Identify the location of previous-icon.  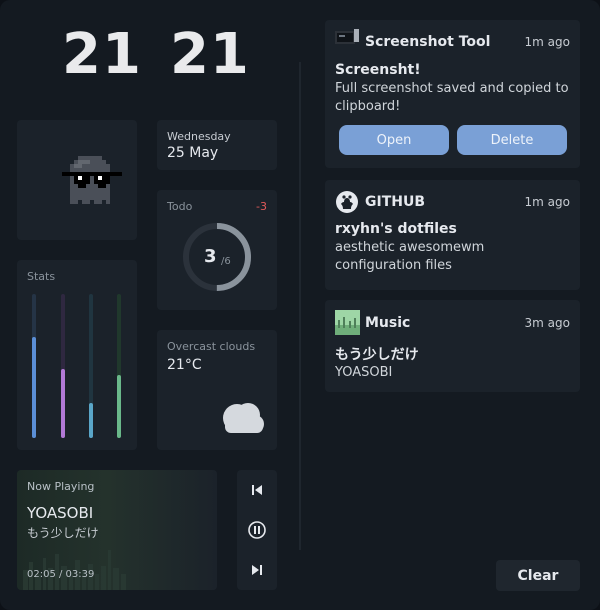
(257, 490).